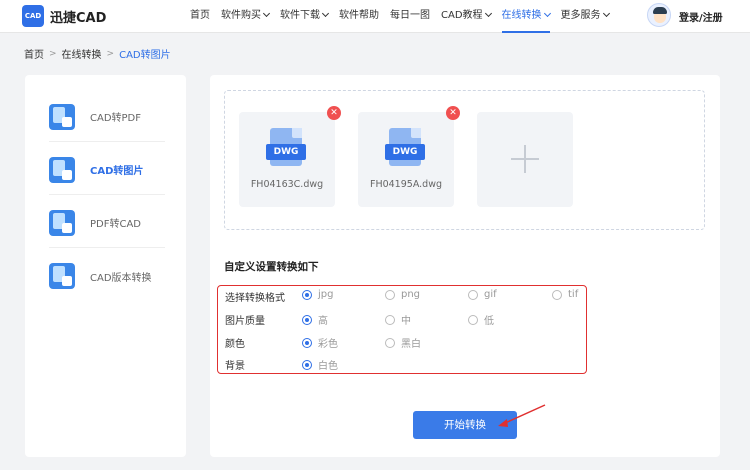 The height and width of the screenshot is (470, 750). Describe the element at coordinates (481, 319) in the screenshot. I see `radio-quality-low: 低` at that location.